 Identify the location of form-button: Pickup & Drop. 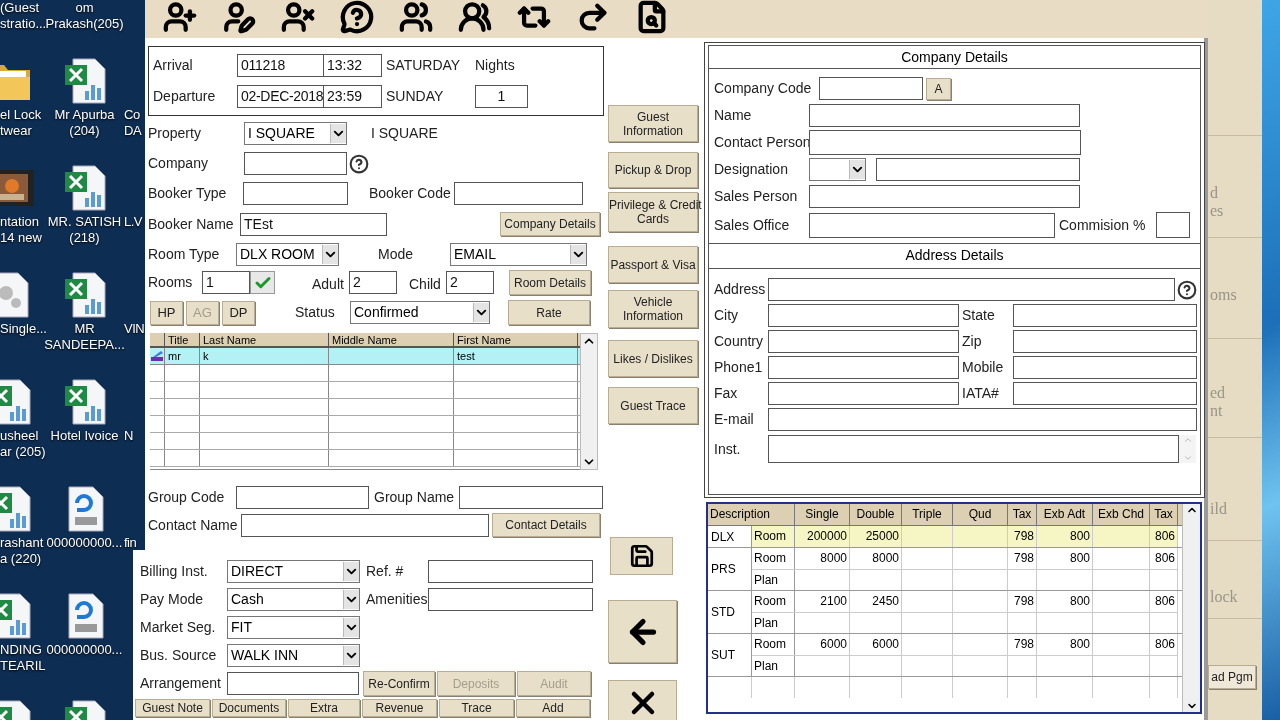
(653, 170).